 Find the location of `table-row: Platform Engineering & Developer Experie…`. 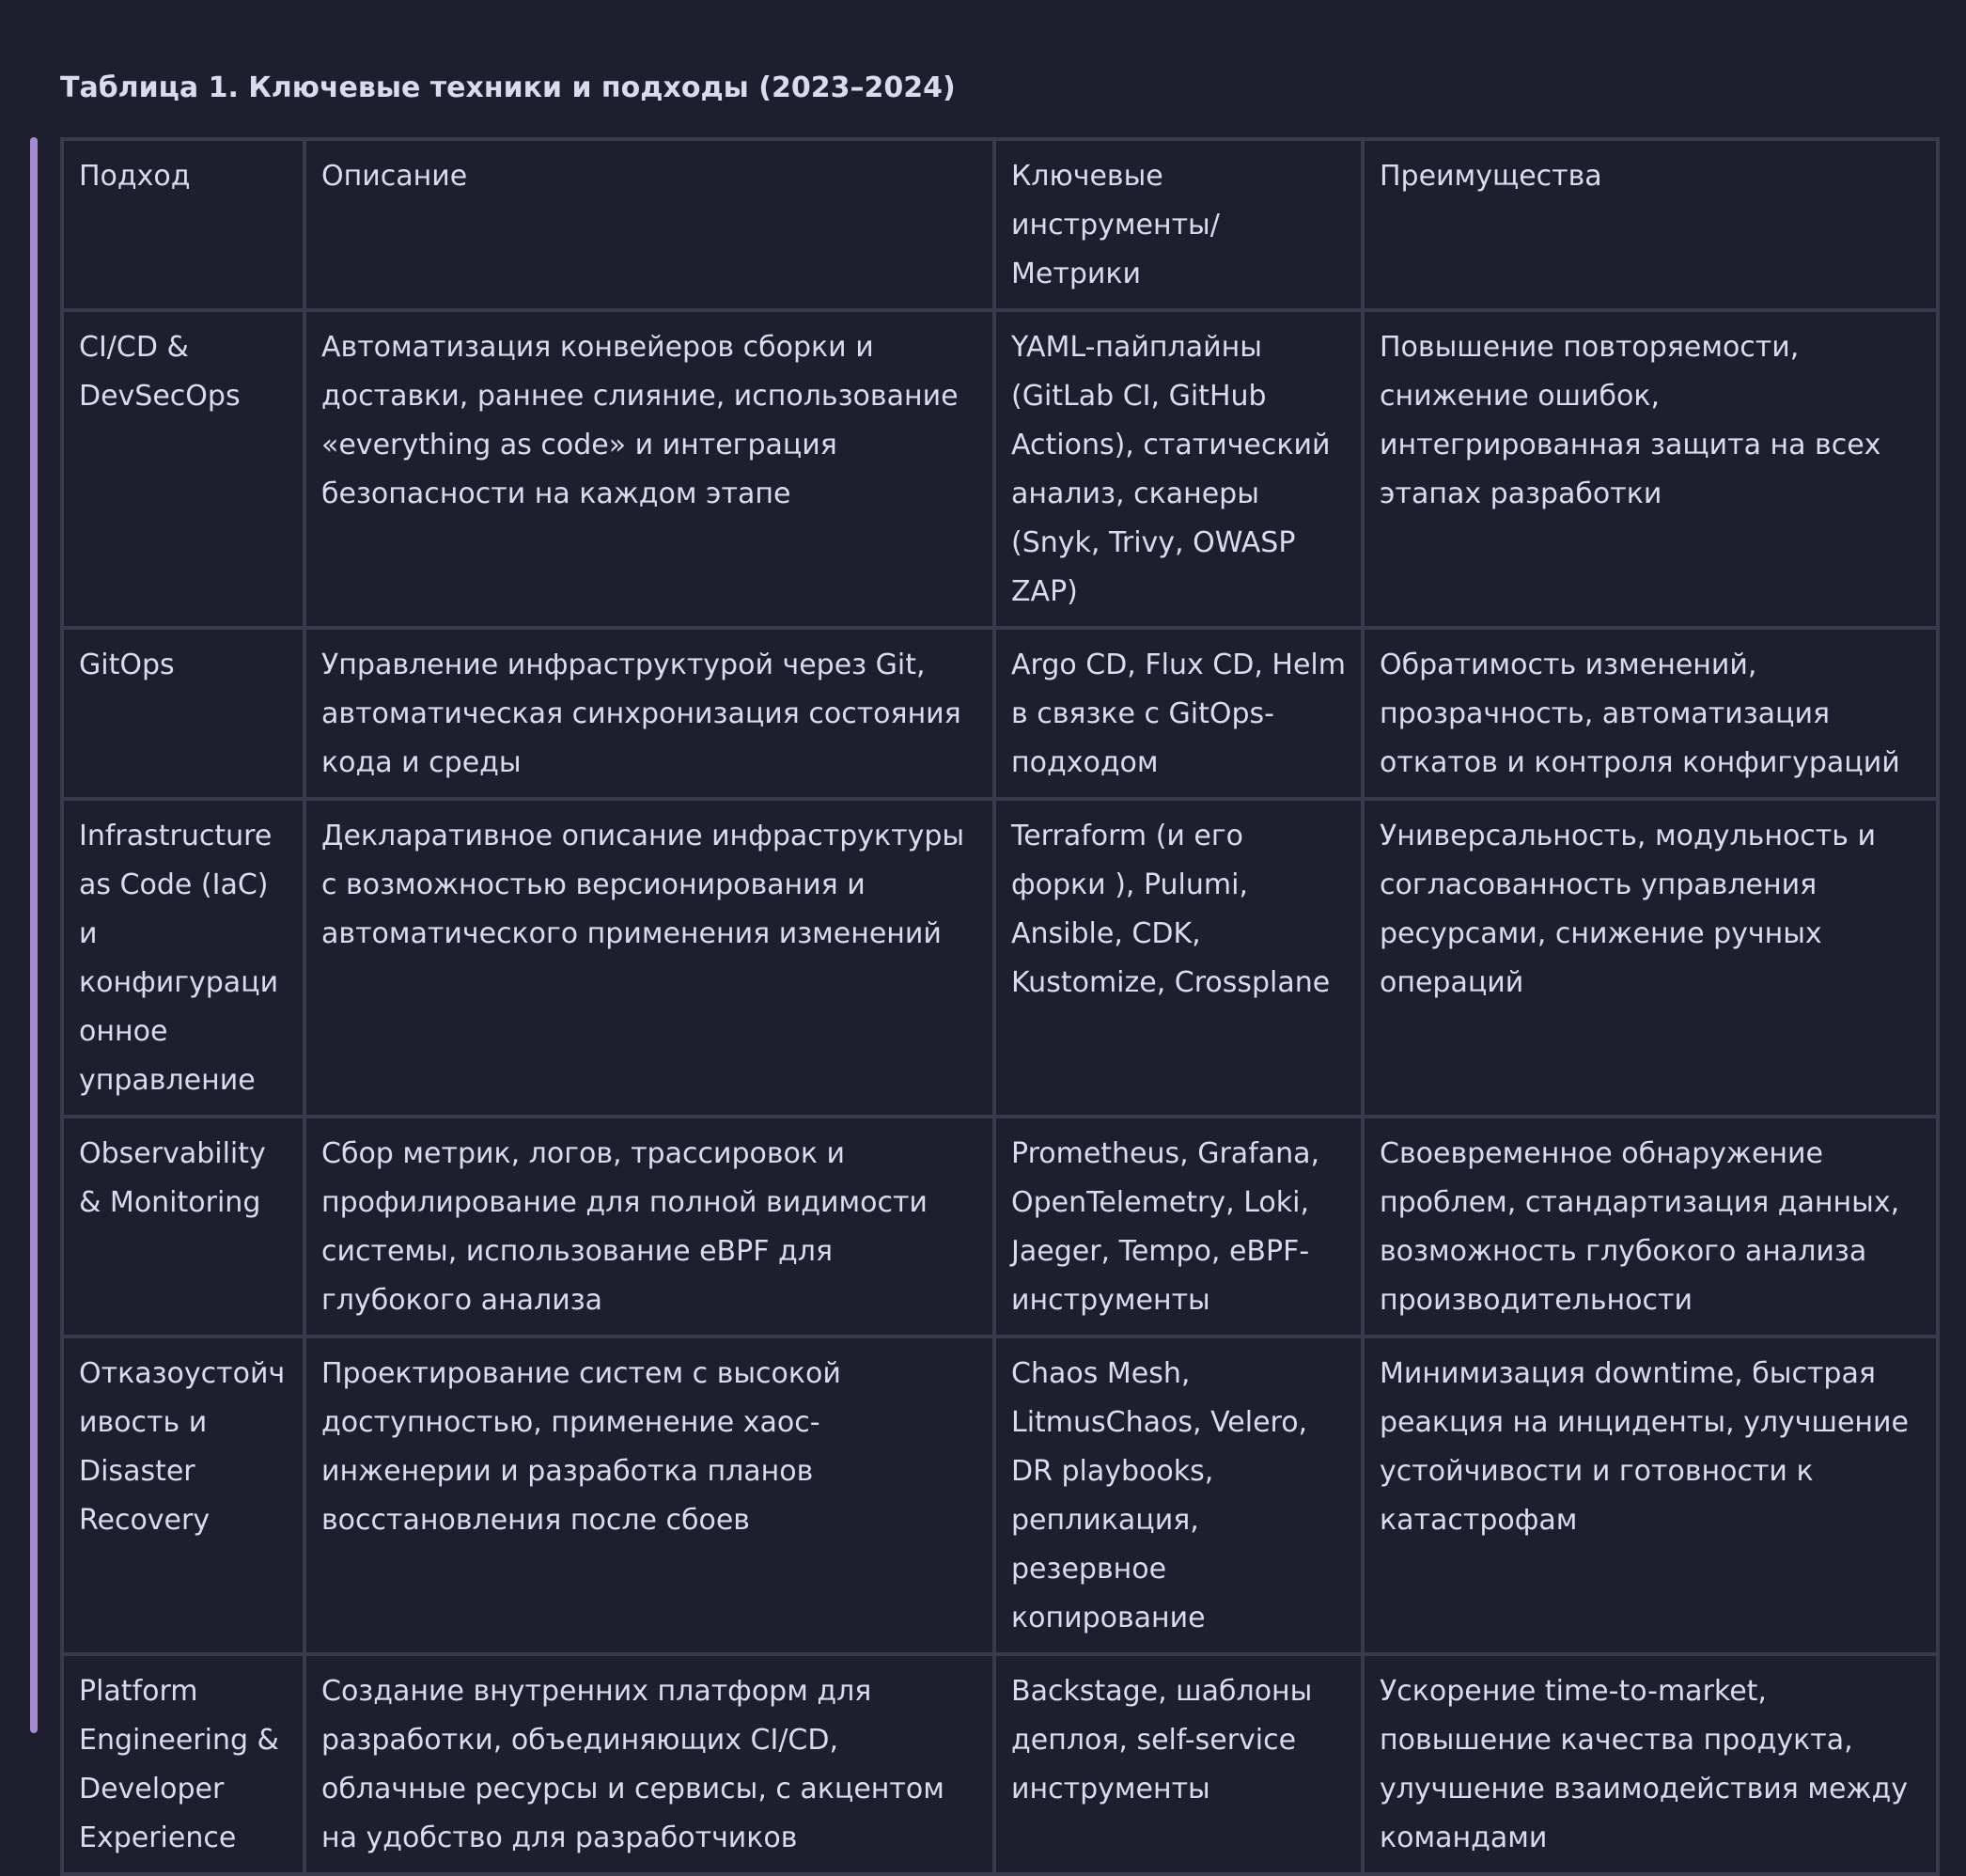

table-row: Platform Engineering & Developer Experie… is located at coordinates (1000, 1764).